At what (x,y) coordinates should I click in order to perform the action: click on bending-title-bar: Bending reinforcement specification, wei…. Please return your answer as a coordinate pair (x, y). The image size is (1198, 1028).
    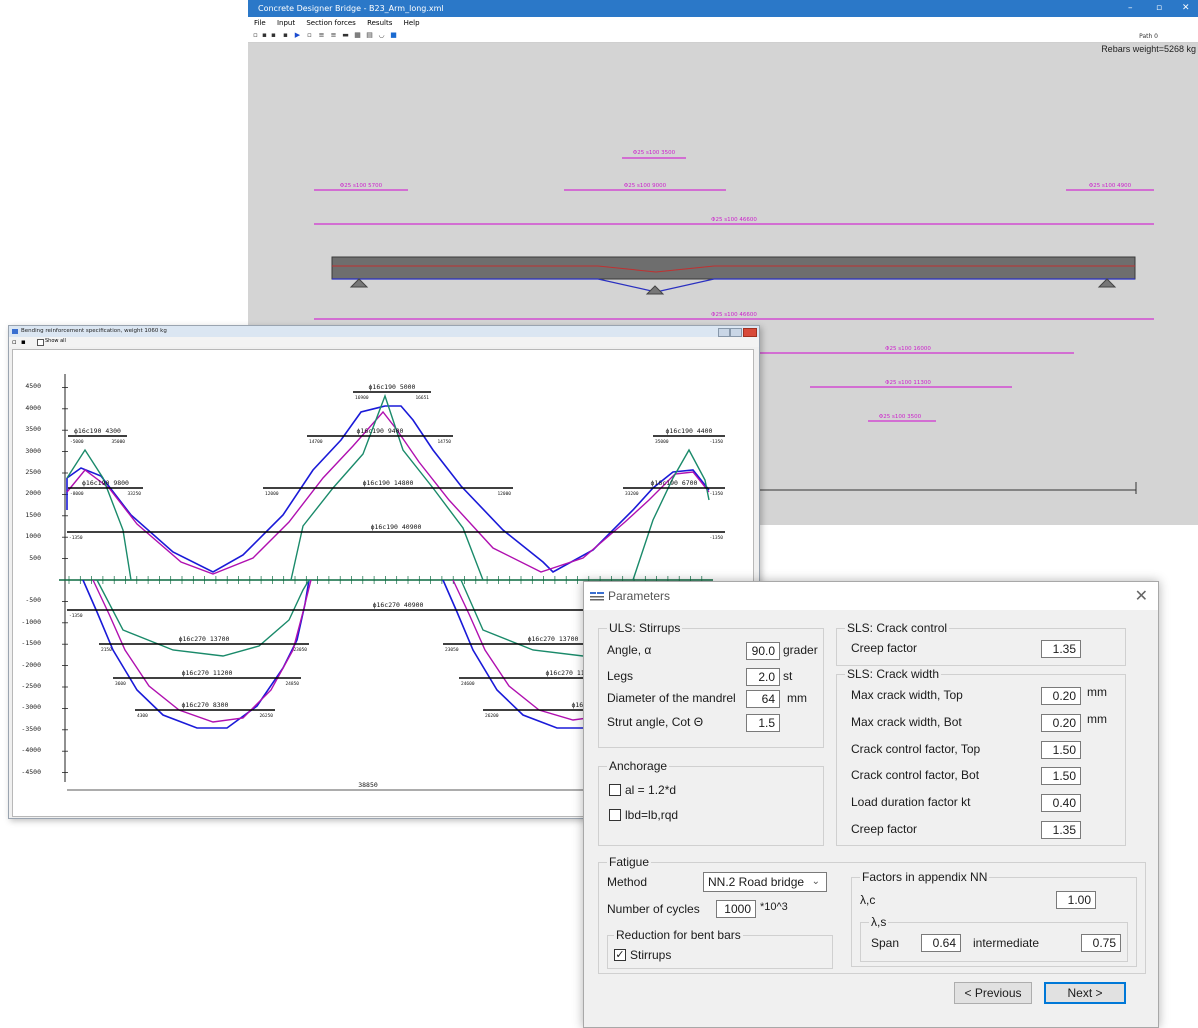
    Looking at the image, I should click on (384, 331).